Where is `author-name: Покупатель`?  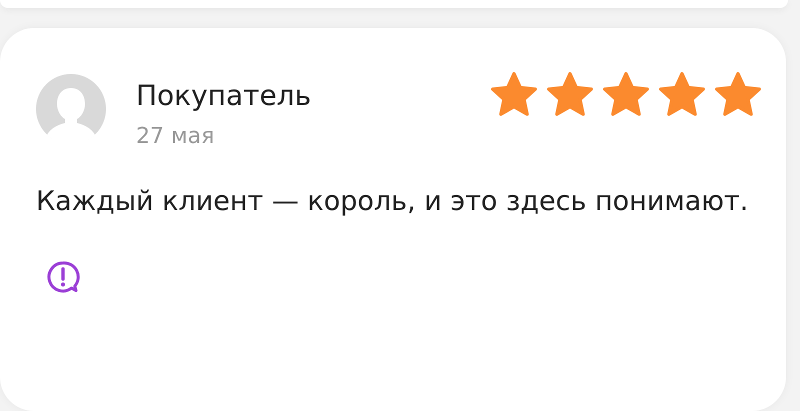 author-name: Покупатель is located at coordinates (224, 96).